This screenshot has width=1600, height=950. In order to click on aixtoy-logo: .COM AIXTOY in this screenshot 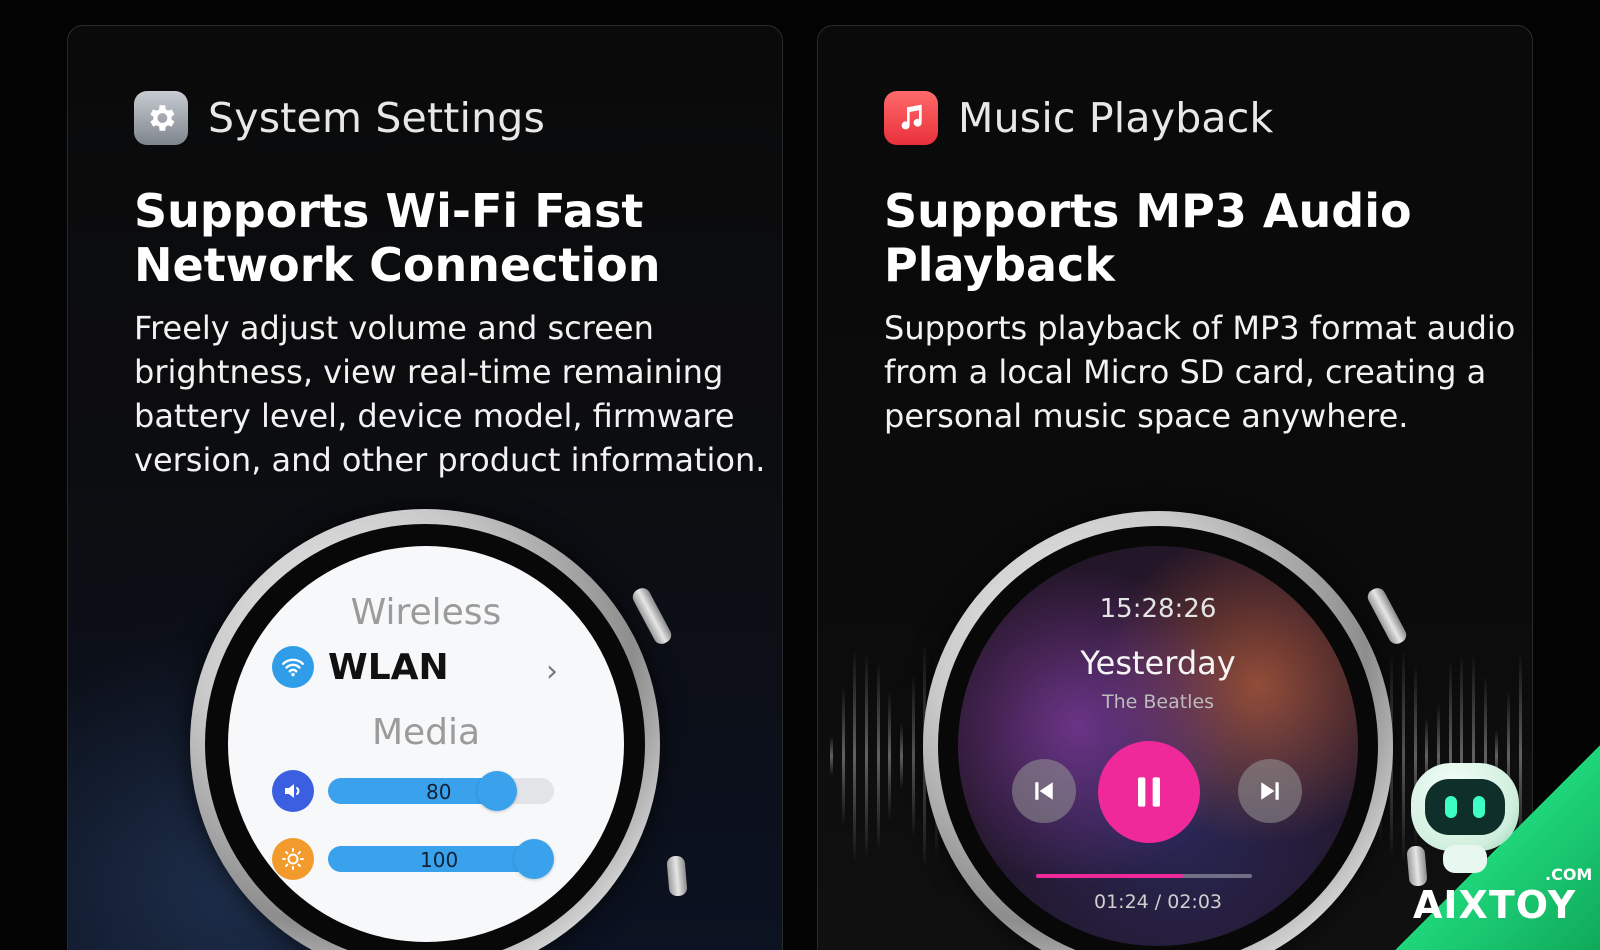, I will do `click(1497, 847)`.